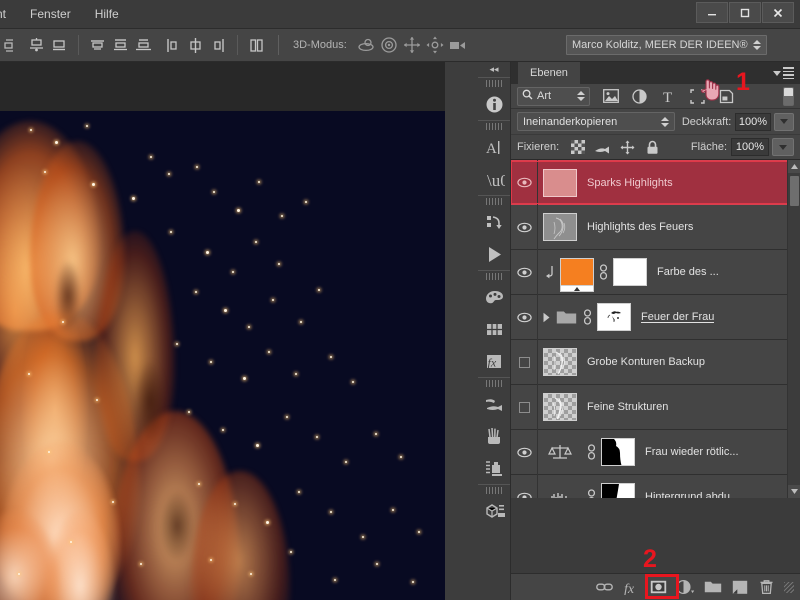  Describe the element at coordinates (666, 45) in the screenshot. I see `author-preset-select: Marco Kolditz, MEER DER IDEEN®` at that location.